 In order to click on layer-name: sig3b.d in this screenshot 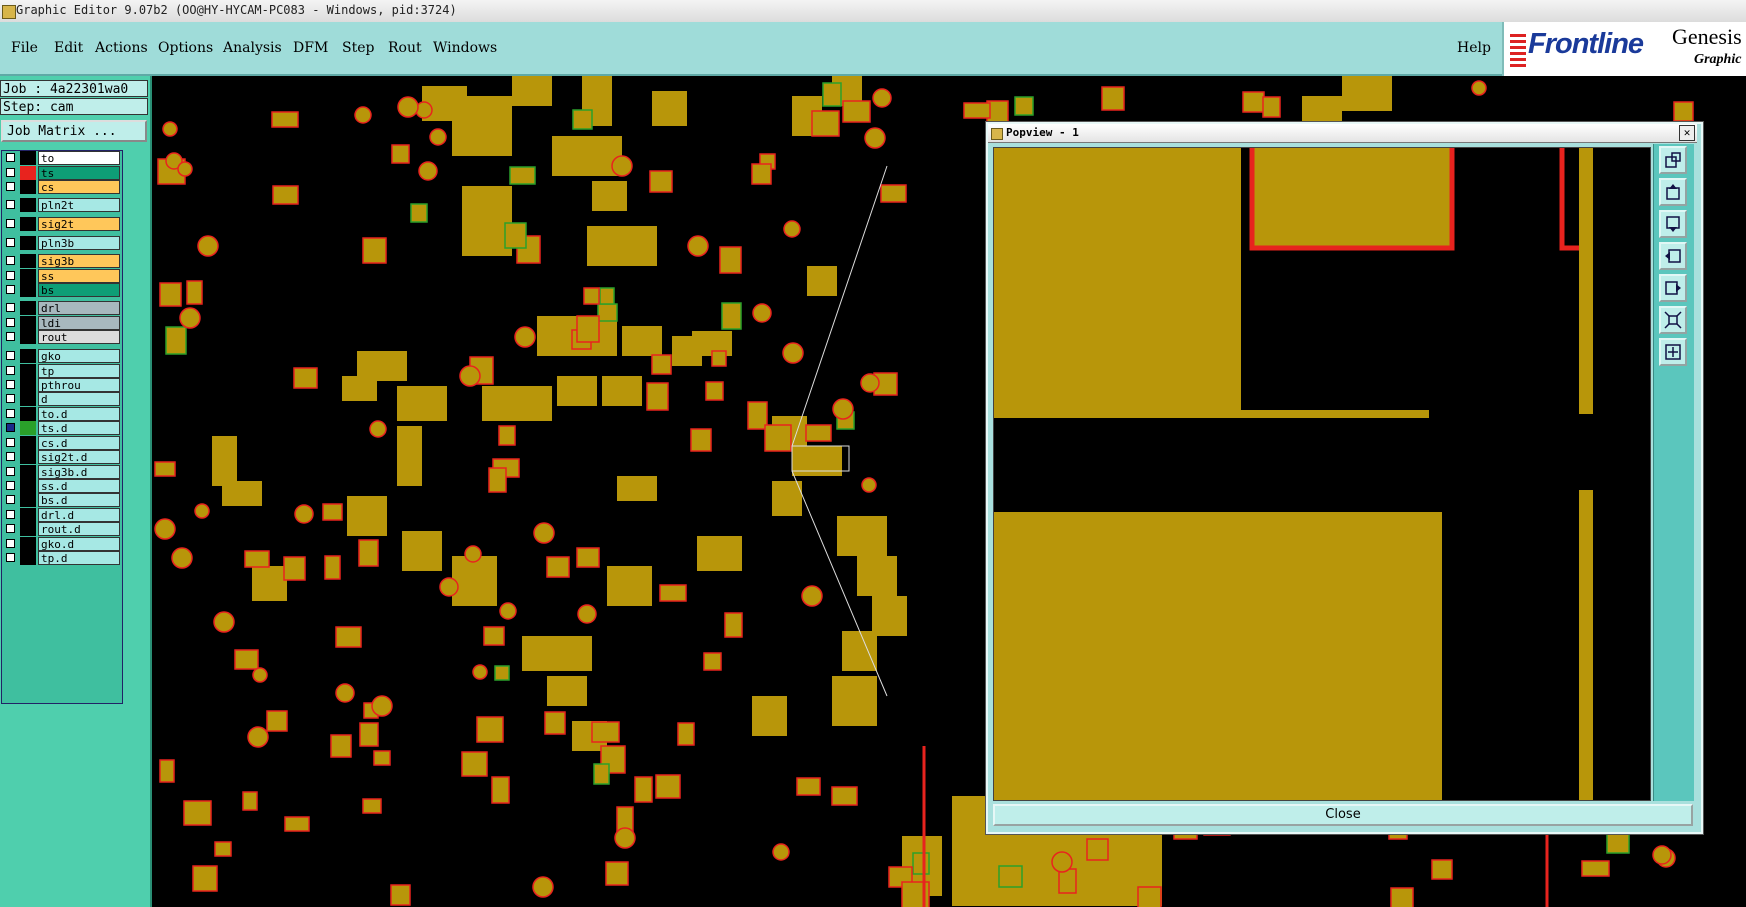, I will do `click(79, 472)`.